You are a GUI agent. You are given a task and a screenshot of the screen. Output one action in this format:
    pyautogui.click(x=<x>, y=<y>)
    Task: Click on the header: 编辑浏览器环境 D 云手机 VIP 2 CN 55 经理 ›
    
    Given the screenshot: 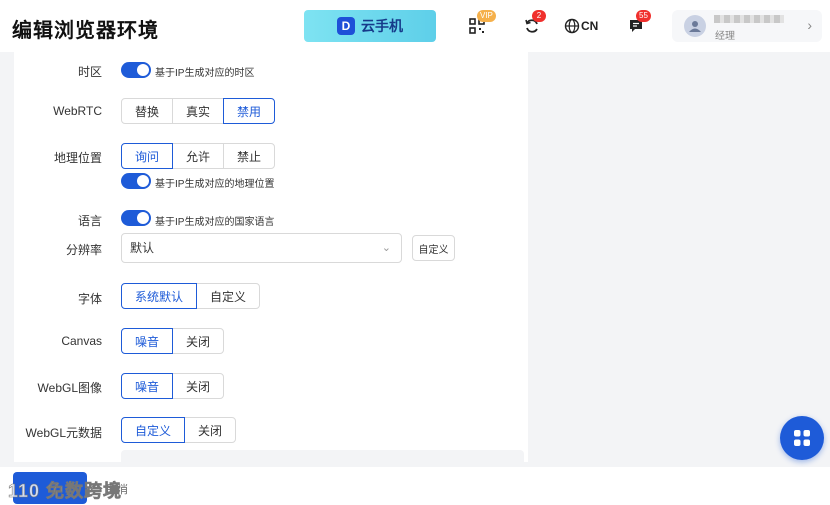 What is the action you would take?
    pyautogui.click(x=415, y=26)
    